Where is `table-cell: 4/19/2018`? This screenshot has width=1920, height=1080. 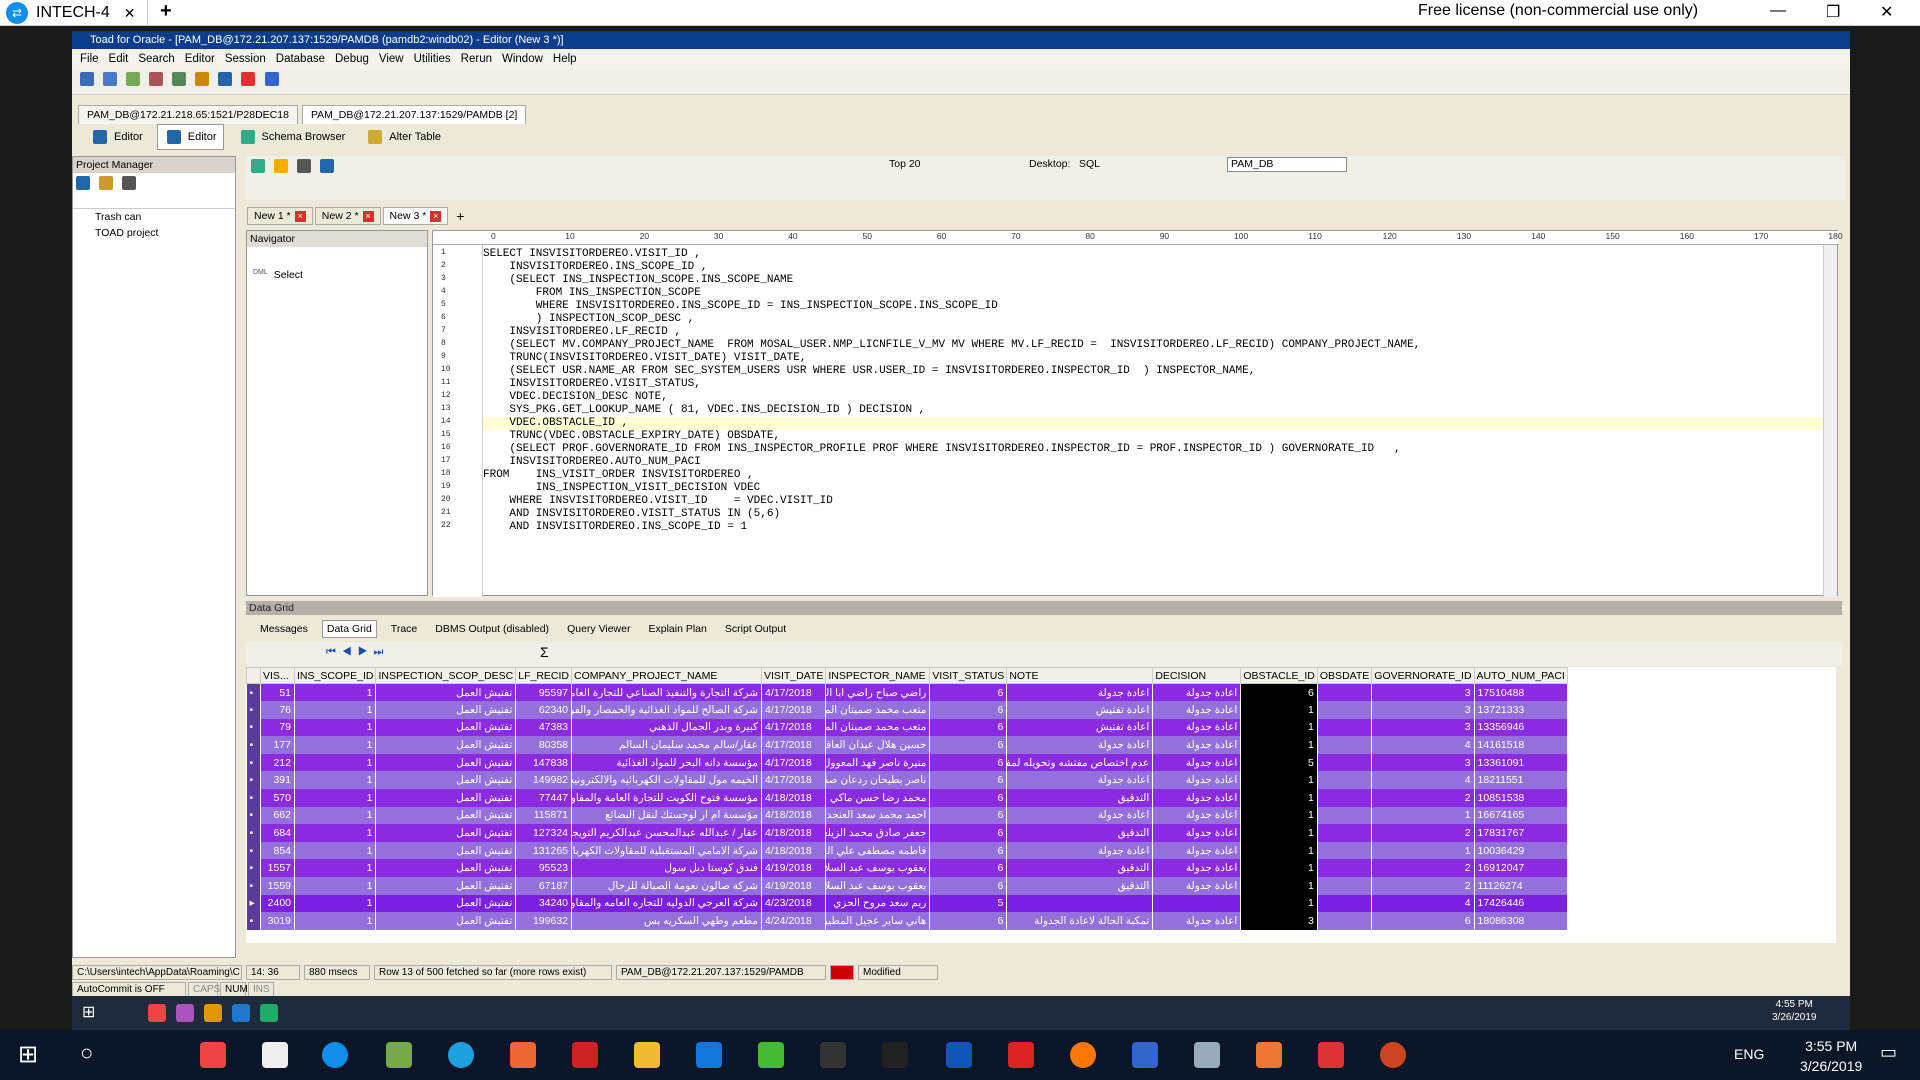 table-cell: 4/19/2018 is located at coordinates (794, 868).